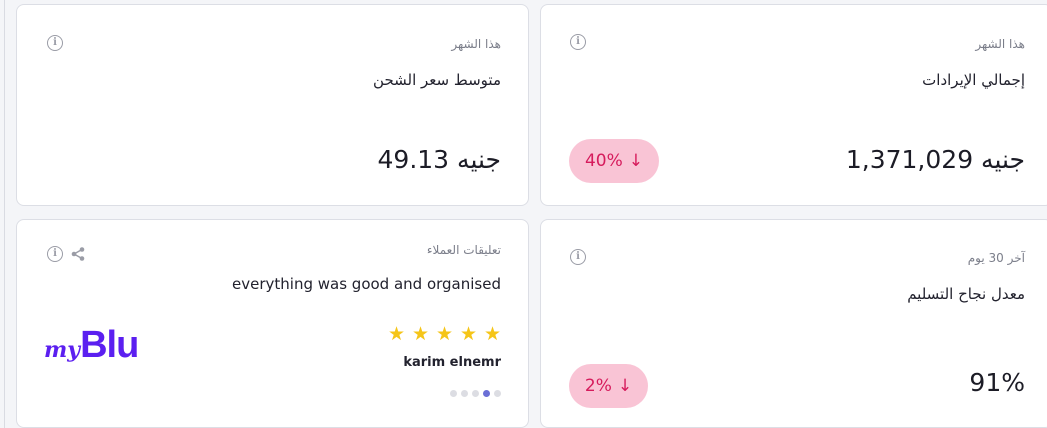  I want to click on feedback-comment: everything was good and organised, so click(366, 284).